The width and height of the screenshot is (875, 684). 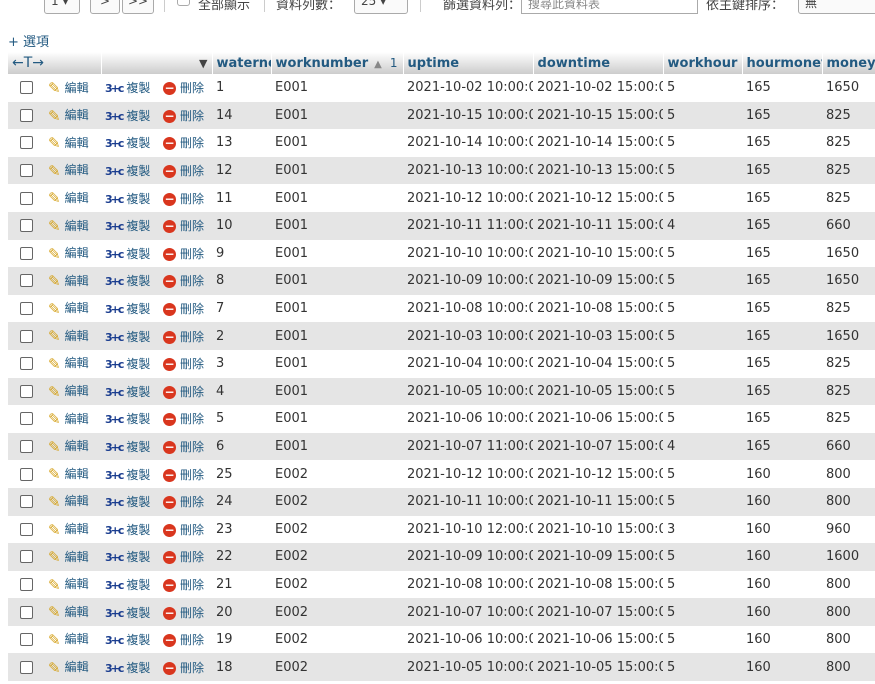 I want to click on column-header-uptime: uptime, so click(x=468, y=63).